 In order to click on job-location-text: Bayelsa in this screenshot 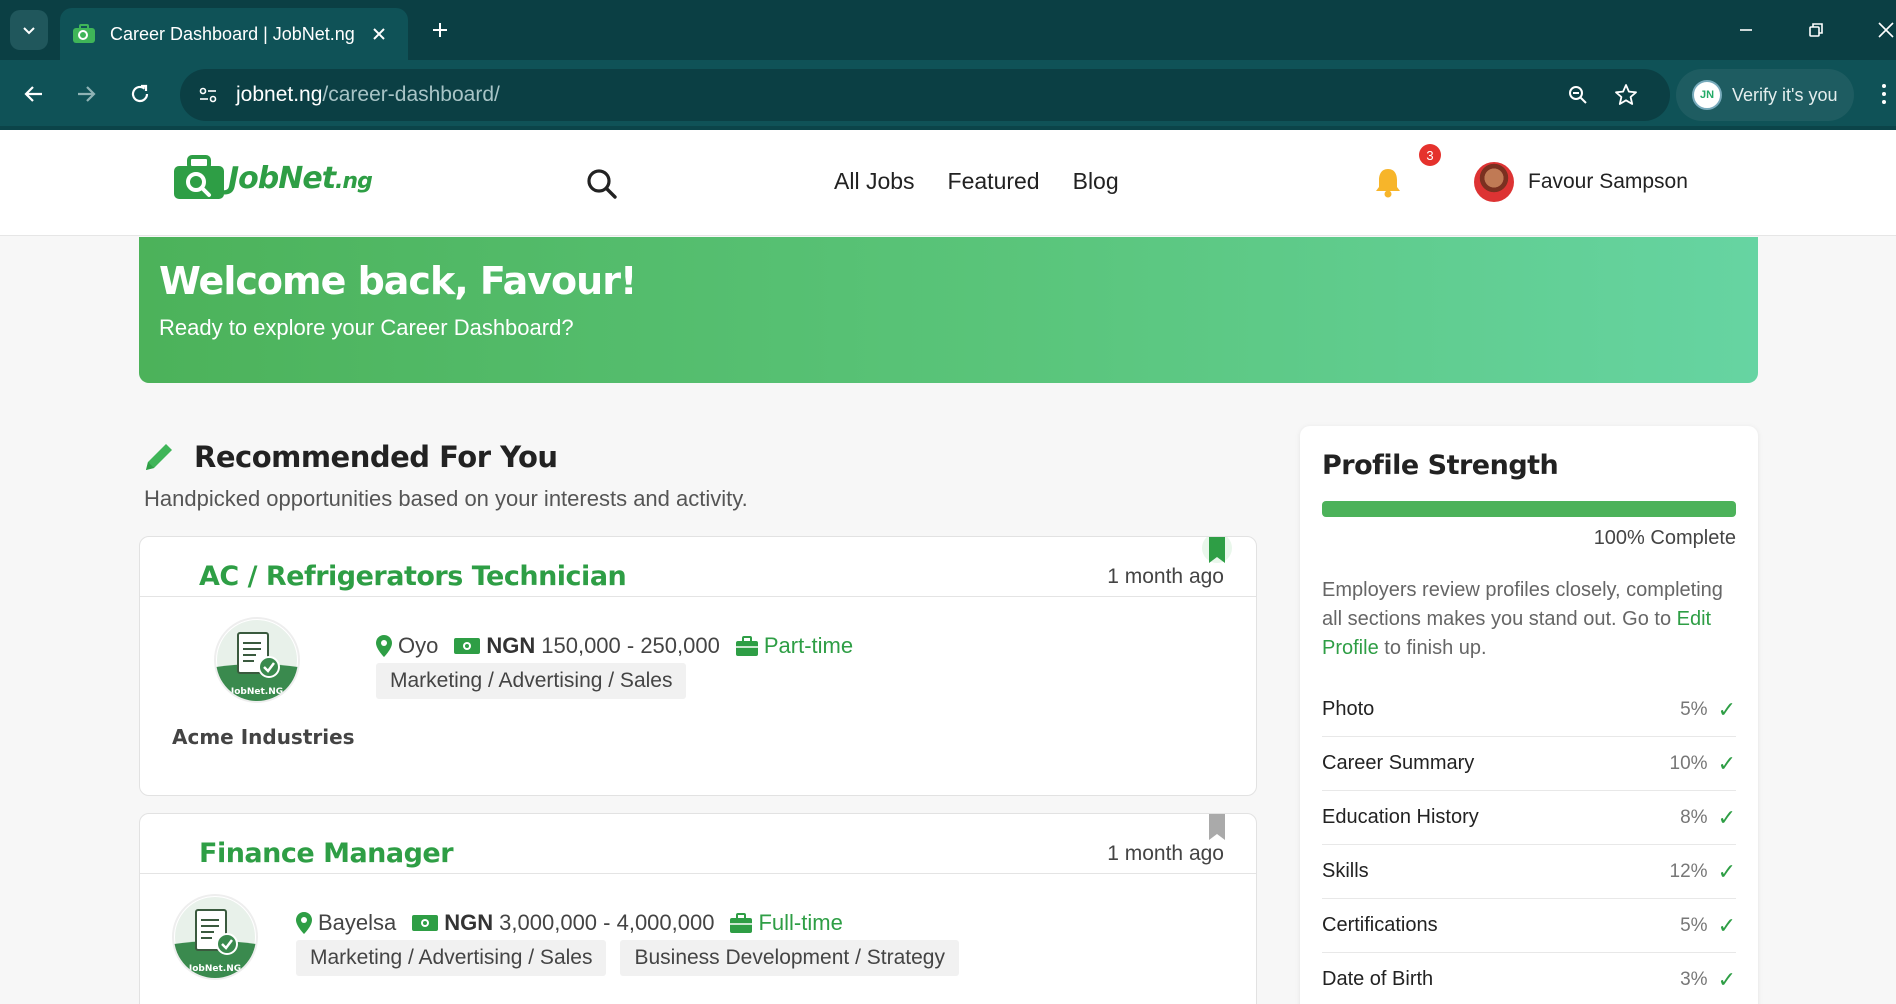, I will do `click(357, 922)`.